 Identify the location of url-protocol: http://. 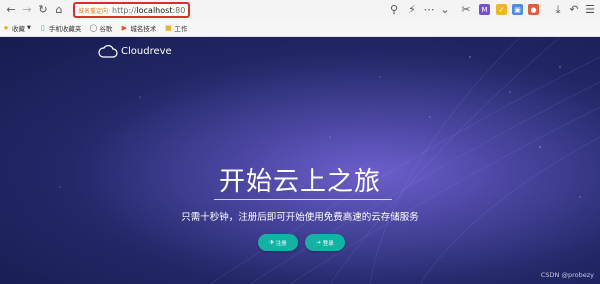
(124, 10).